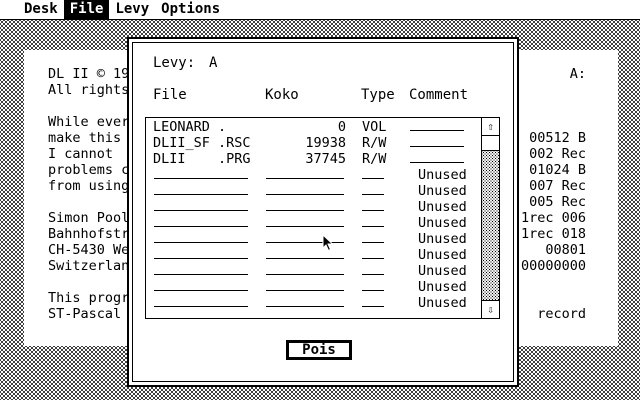  I want to click on background-text-line: Switzerlan, so click(89, 266).